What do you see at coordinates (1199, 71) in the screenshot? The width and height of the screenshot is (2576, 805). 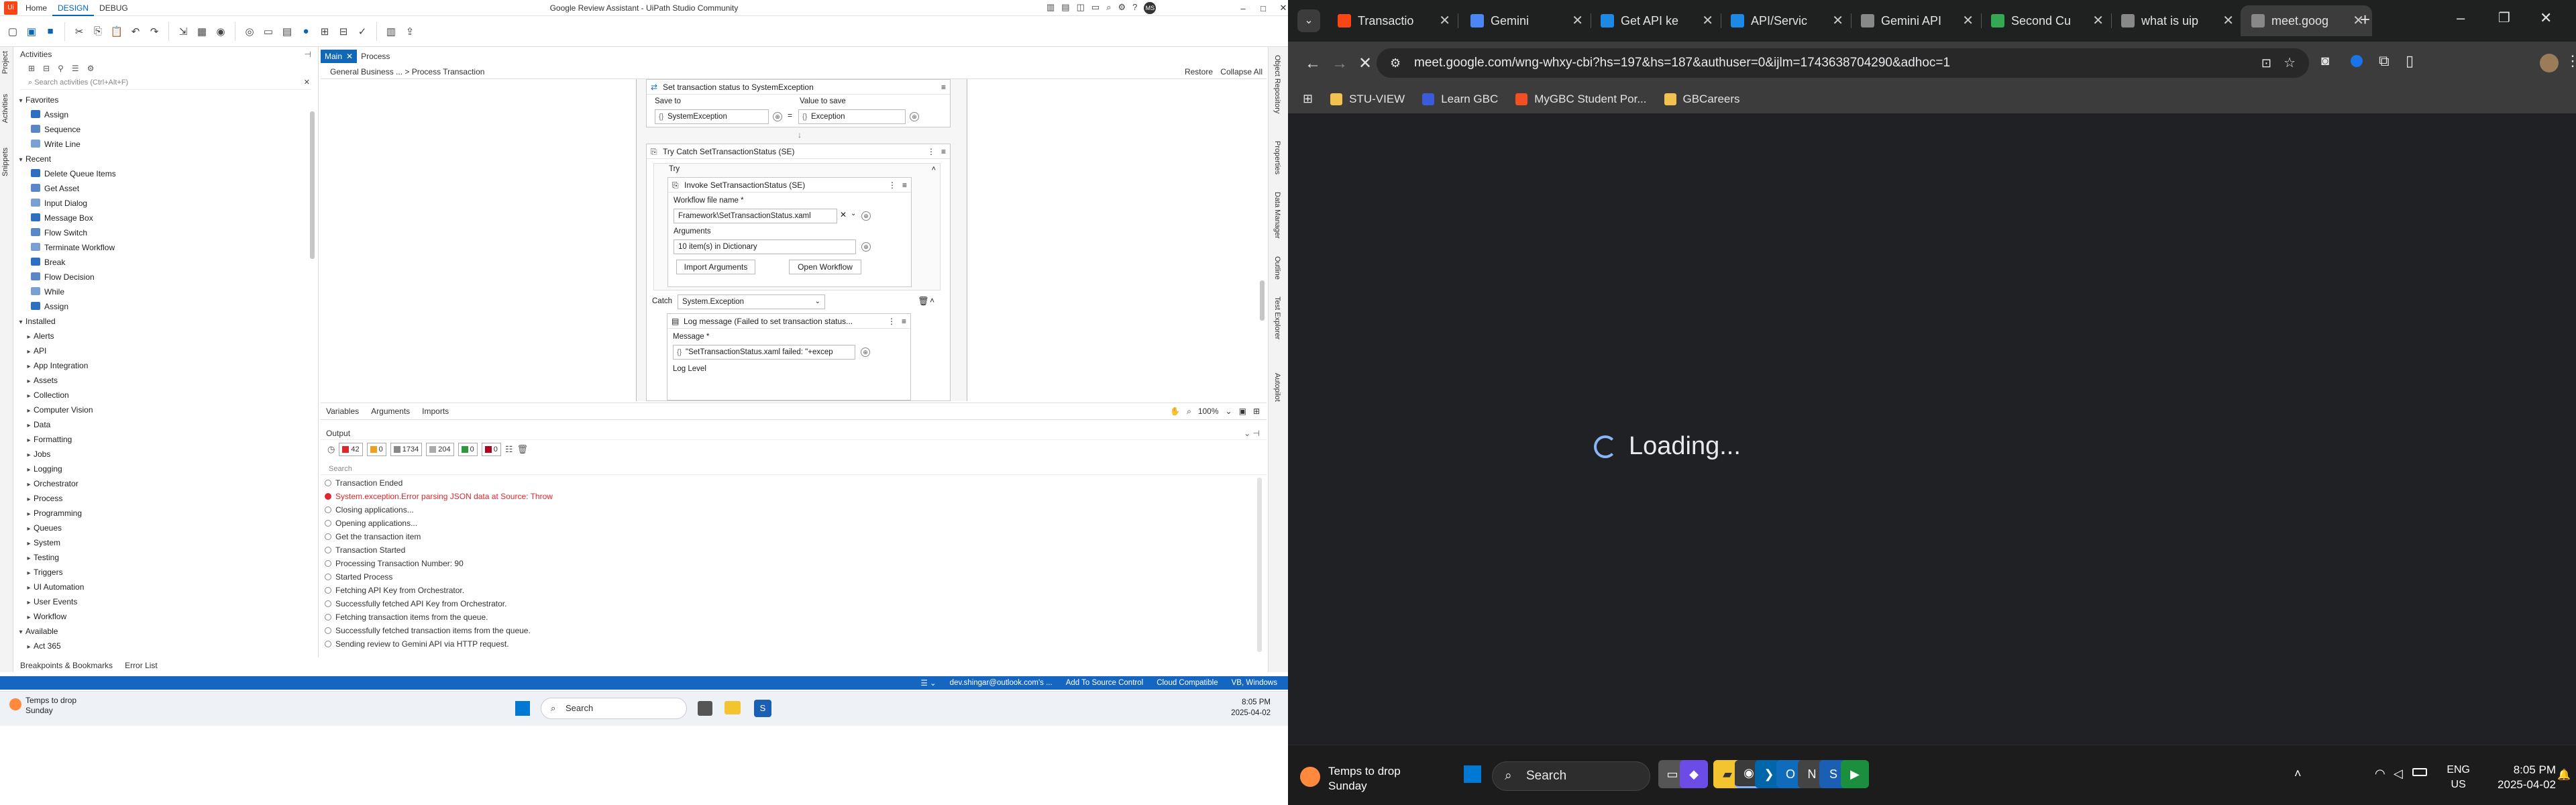 I see `restore-link: Restore` at bounding box center [1199, 71].